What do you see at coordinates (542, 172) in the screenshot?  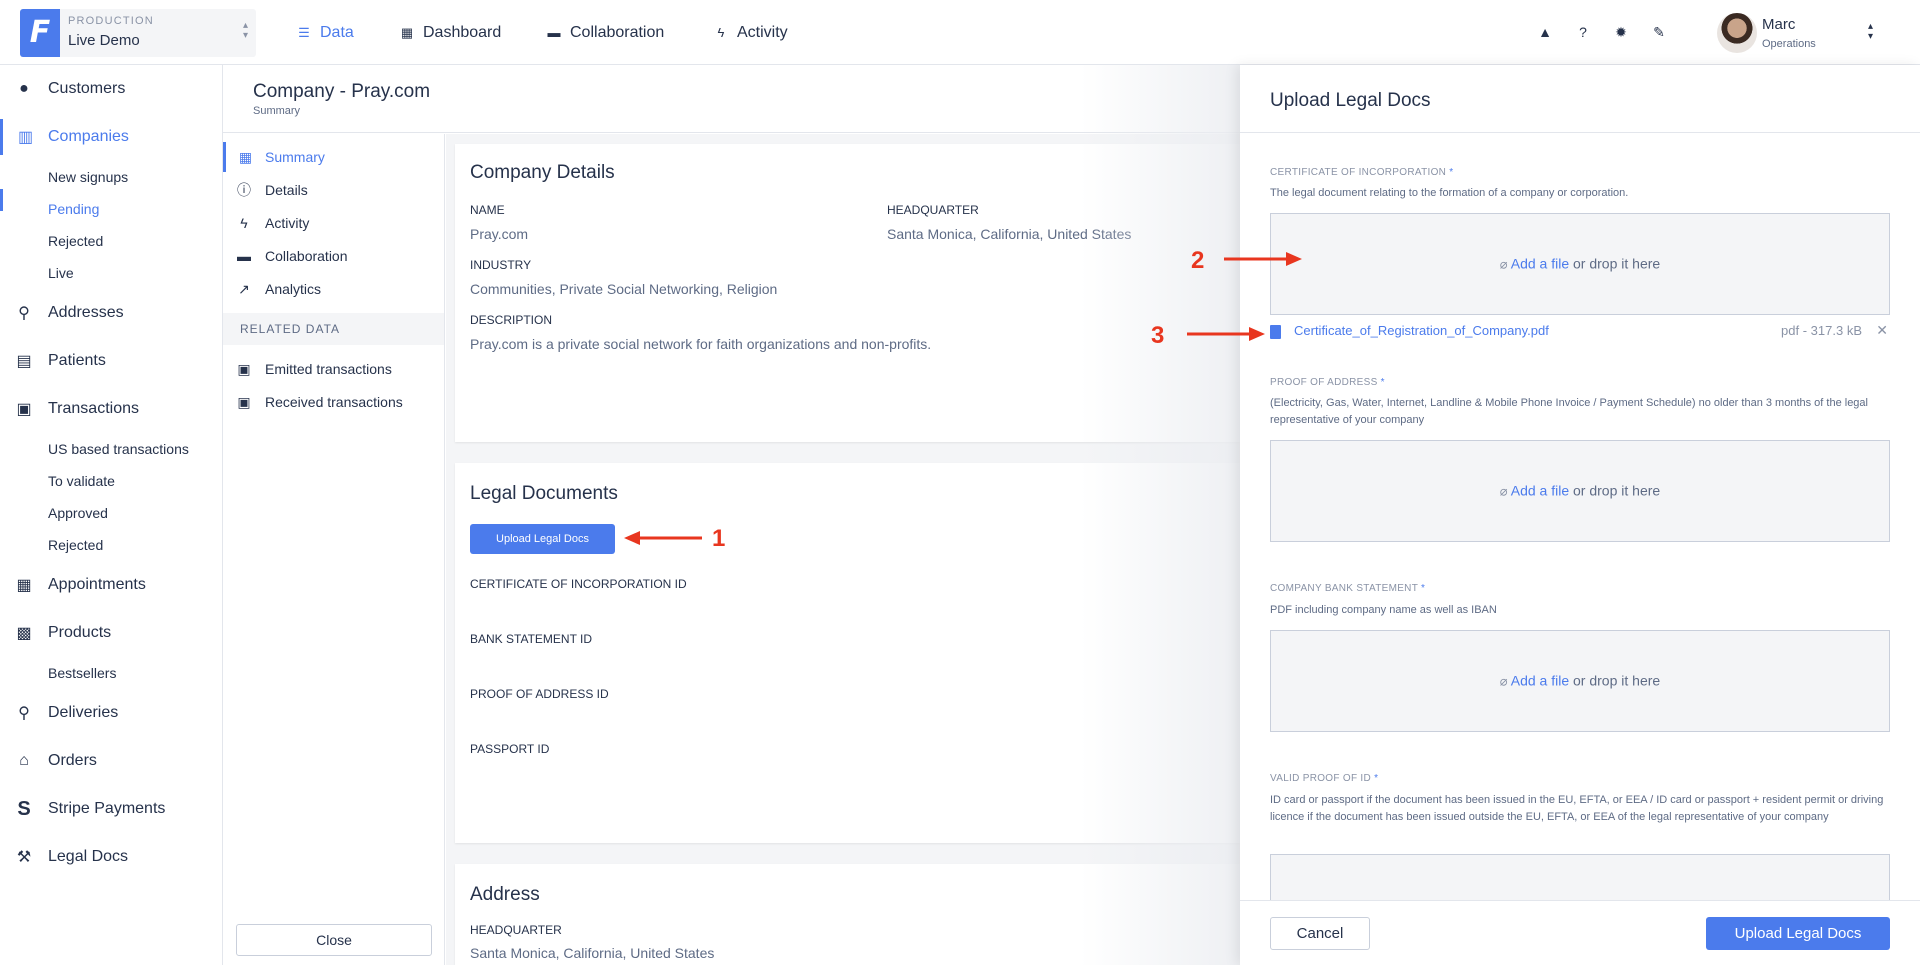 I see `card-title: Company Details` at bounding box center [542, 172].